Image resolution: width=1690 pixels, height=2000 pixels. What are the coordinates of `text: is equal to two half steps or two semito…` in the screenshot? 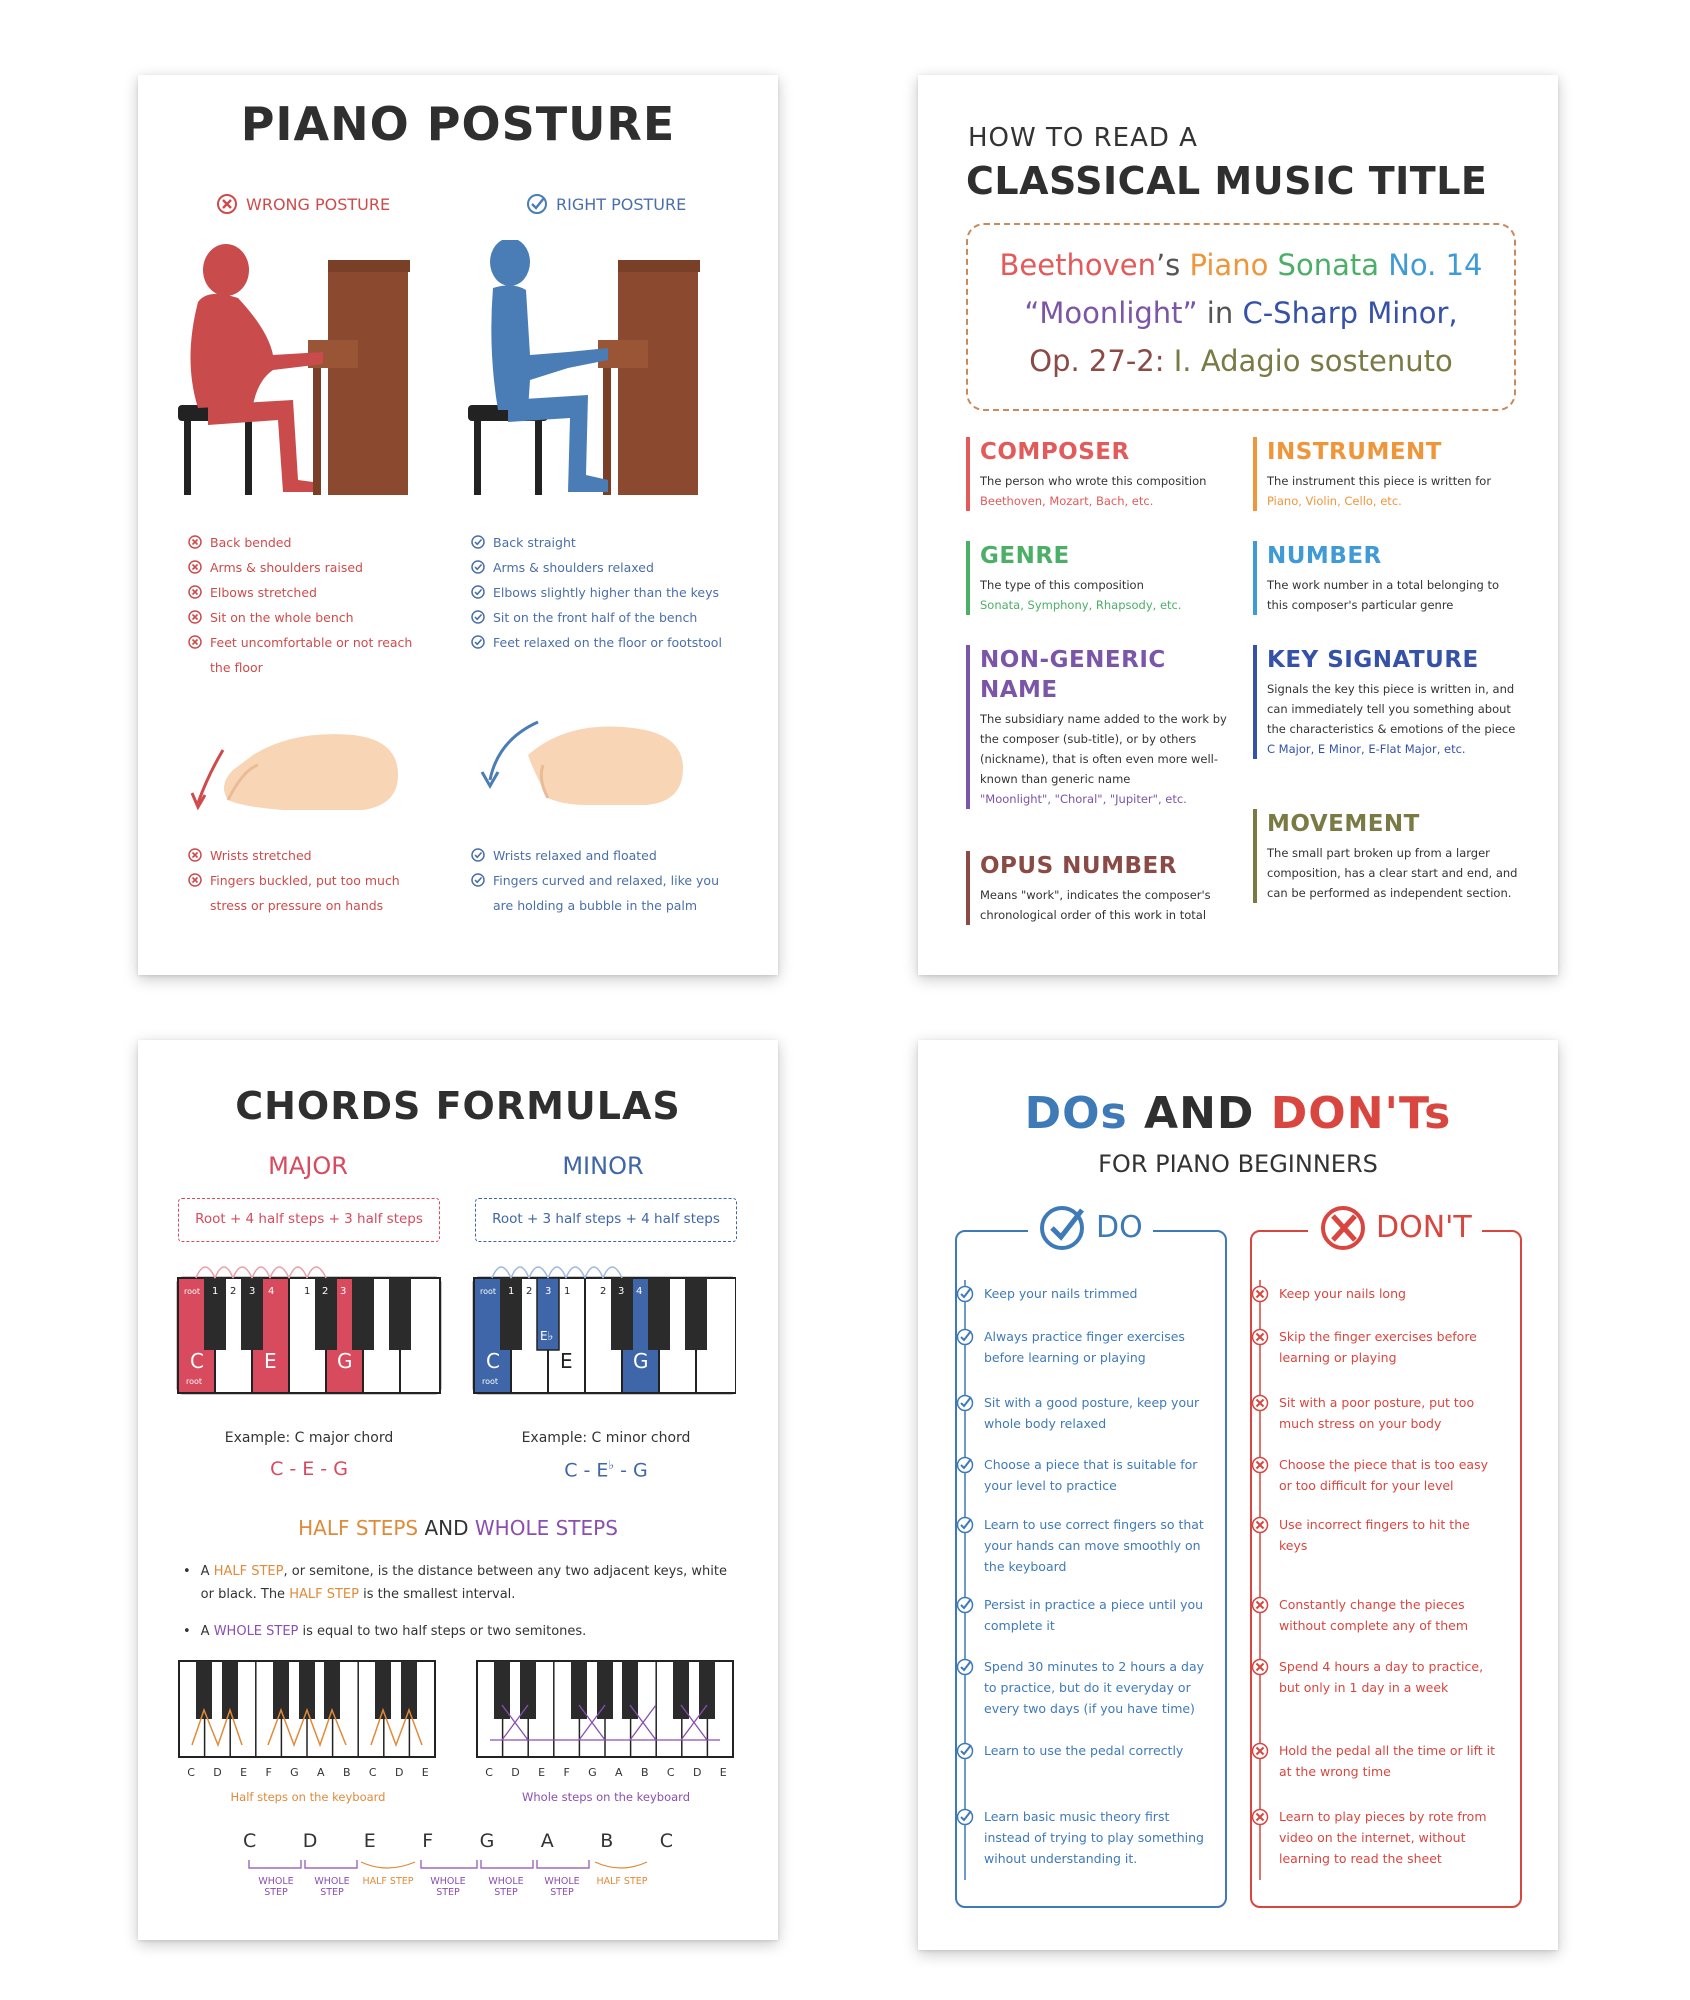 It's located at (442, 1631).